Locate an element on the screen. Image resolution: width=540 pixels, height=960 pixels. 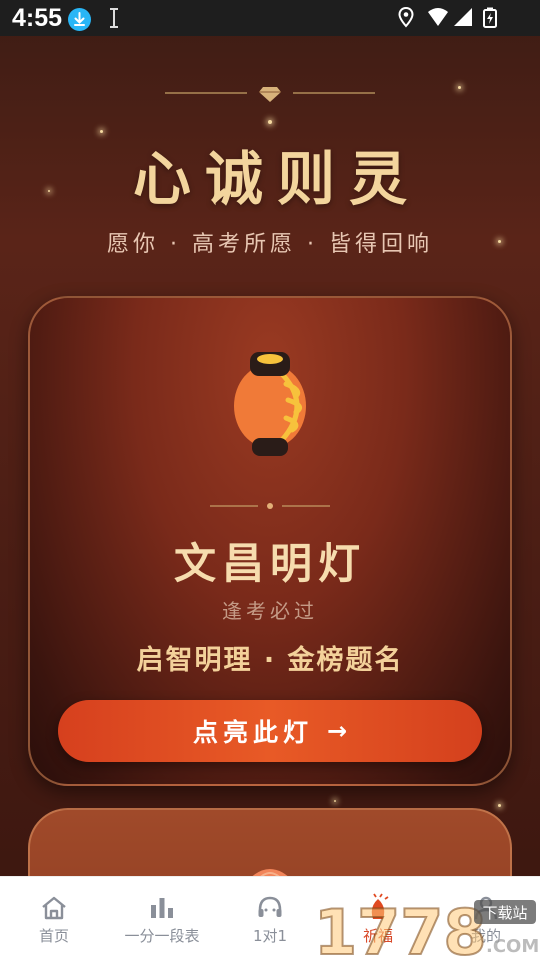
light-lamp-button-label: 点亮此灯 is located at coordinates (252, 732).